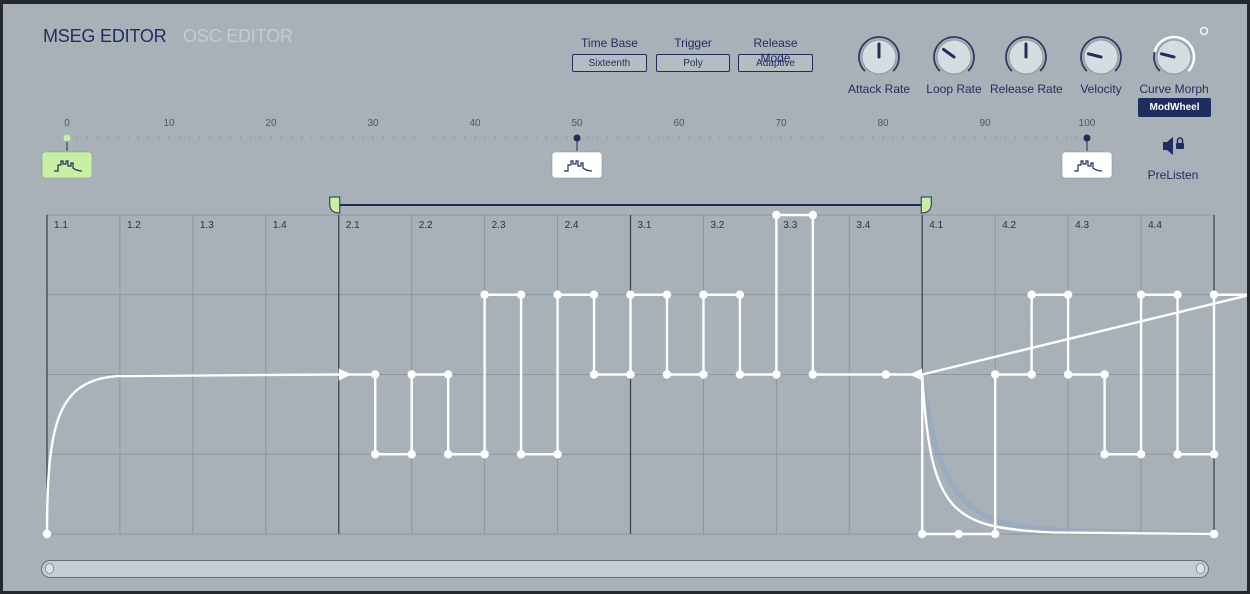 This screenshot has width=1250, height=594. I want to click on scrollbar-right-handle, so click(1200, 568).